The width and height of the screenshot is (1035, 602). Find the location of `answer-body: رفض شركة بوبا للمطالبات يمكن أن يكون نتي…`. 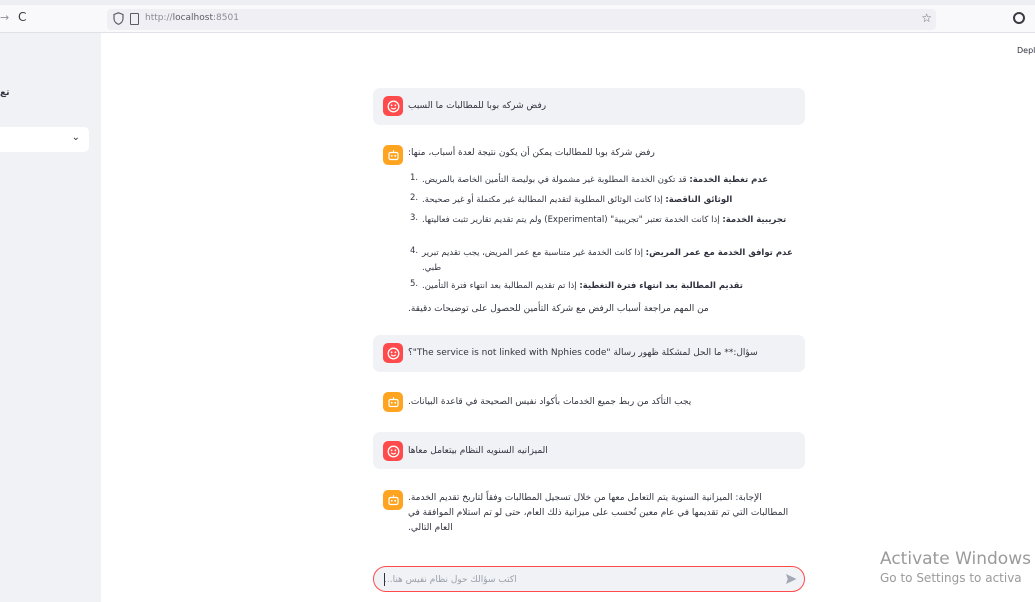

answer-body: رفض شركة بوبا للمطالبات يمكن أن يكون نتي… is located at coordinates (601, 233).